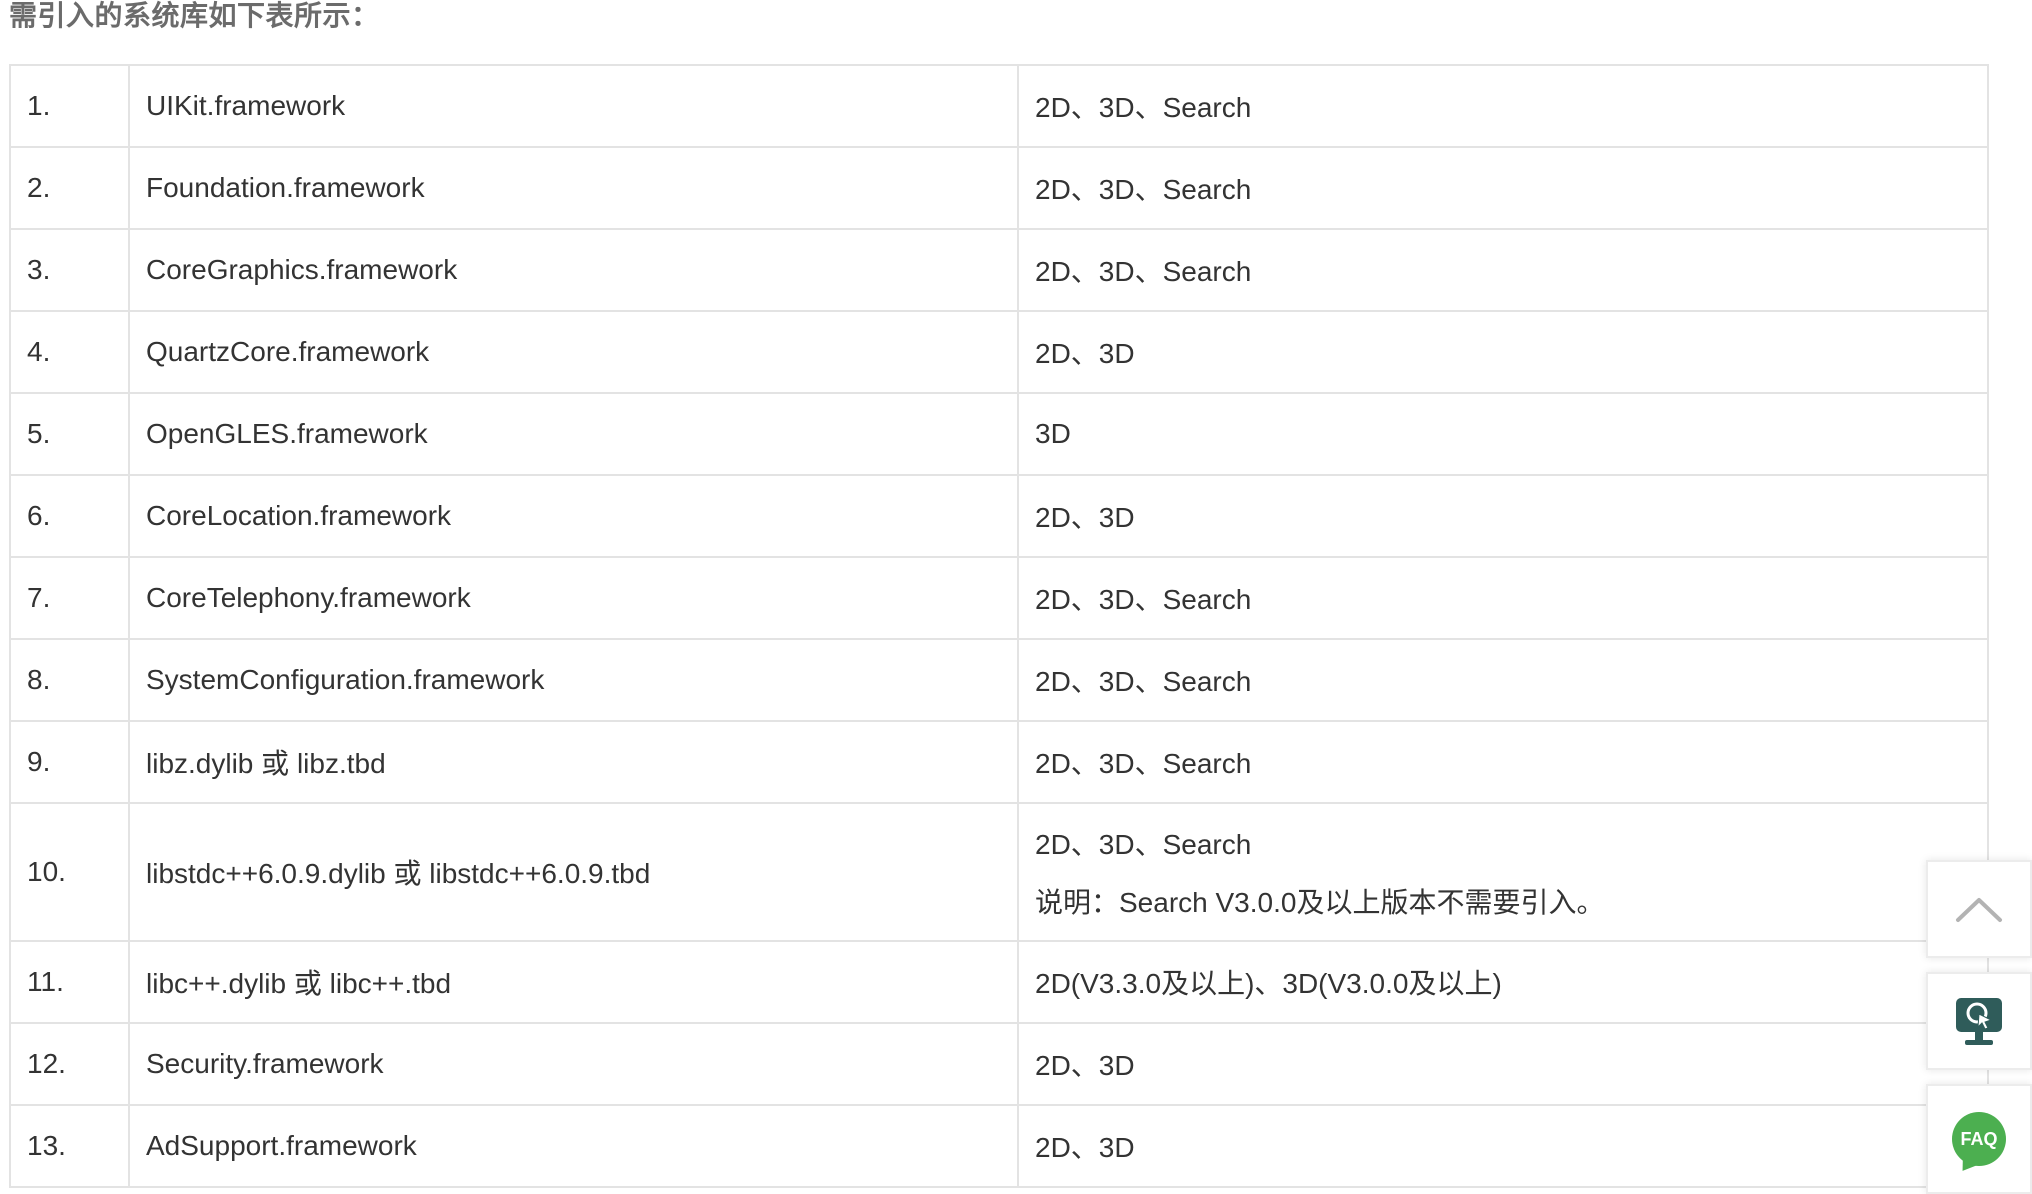 Image resolution: width=2032 pixels, height=1194 pixels. I want to click on faq-icon: FAQ, so click(1979, 1144).